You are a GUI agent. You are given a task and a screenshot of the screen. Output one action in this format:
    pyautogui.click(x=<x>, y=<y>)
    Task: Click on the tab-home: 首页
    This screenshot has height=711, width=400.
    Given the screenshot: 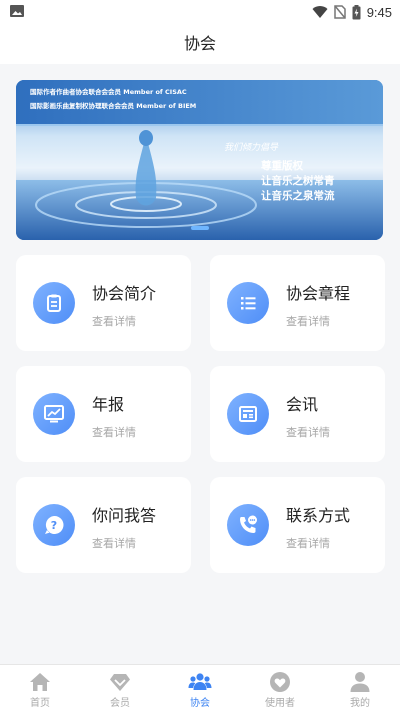 What is the action you would take?
    pyautogui.click(x=40, y=688)
    